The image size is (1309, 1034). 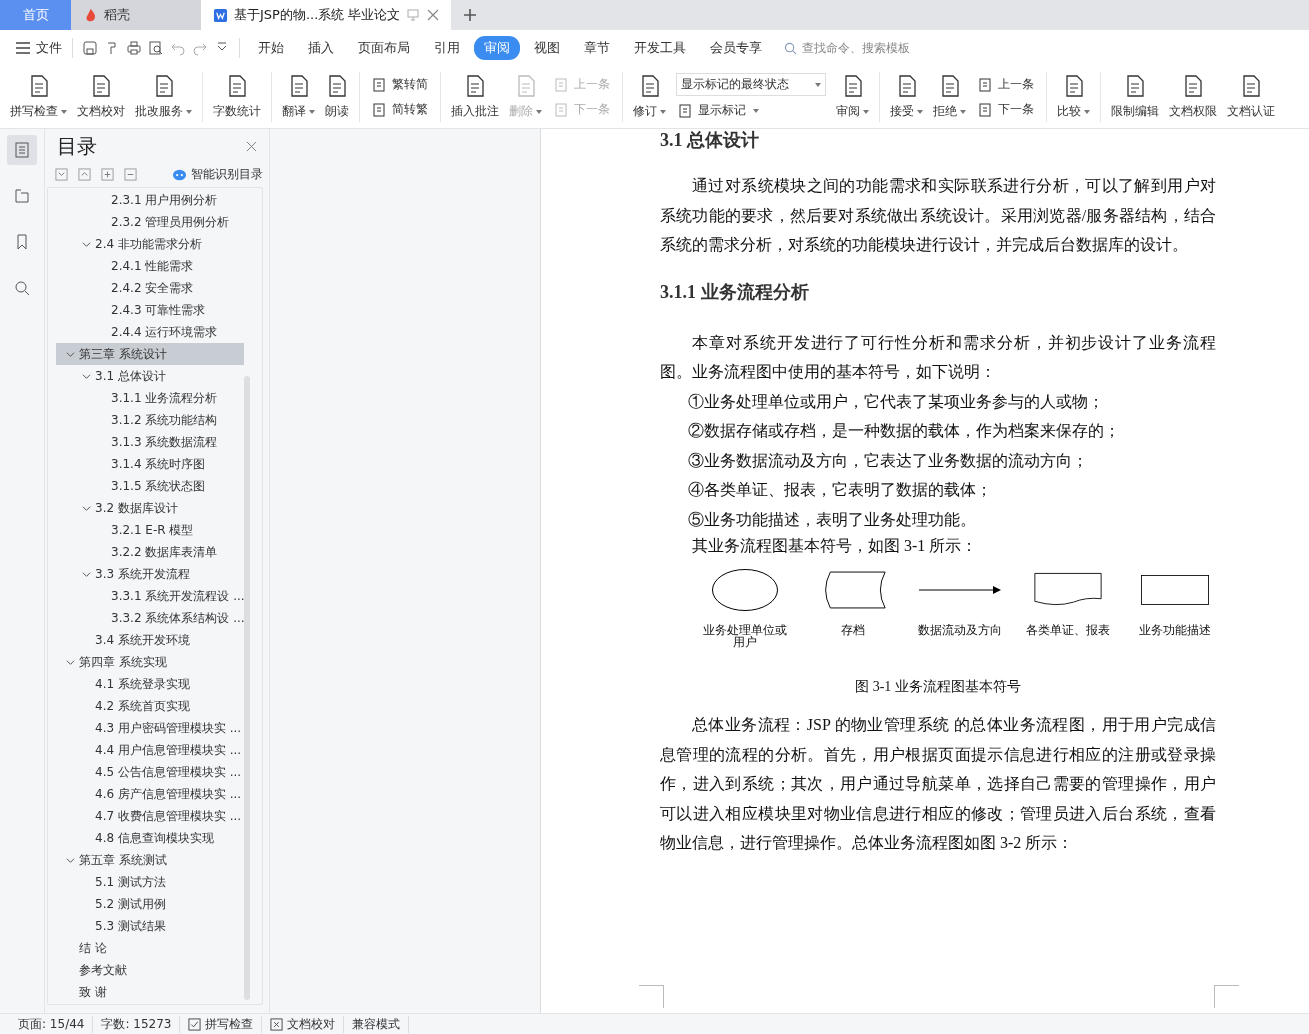 What do you see at coordinates (864, 48) in the screenshot?
I see `search-field: 查找命令、搜索模板` at bounding box center [864, 48].